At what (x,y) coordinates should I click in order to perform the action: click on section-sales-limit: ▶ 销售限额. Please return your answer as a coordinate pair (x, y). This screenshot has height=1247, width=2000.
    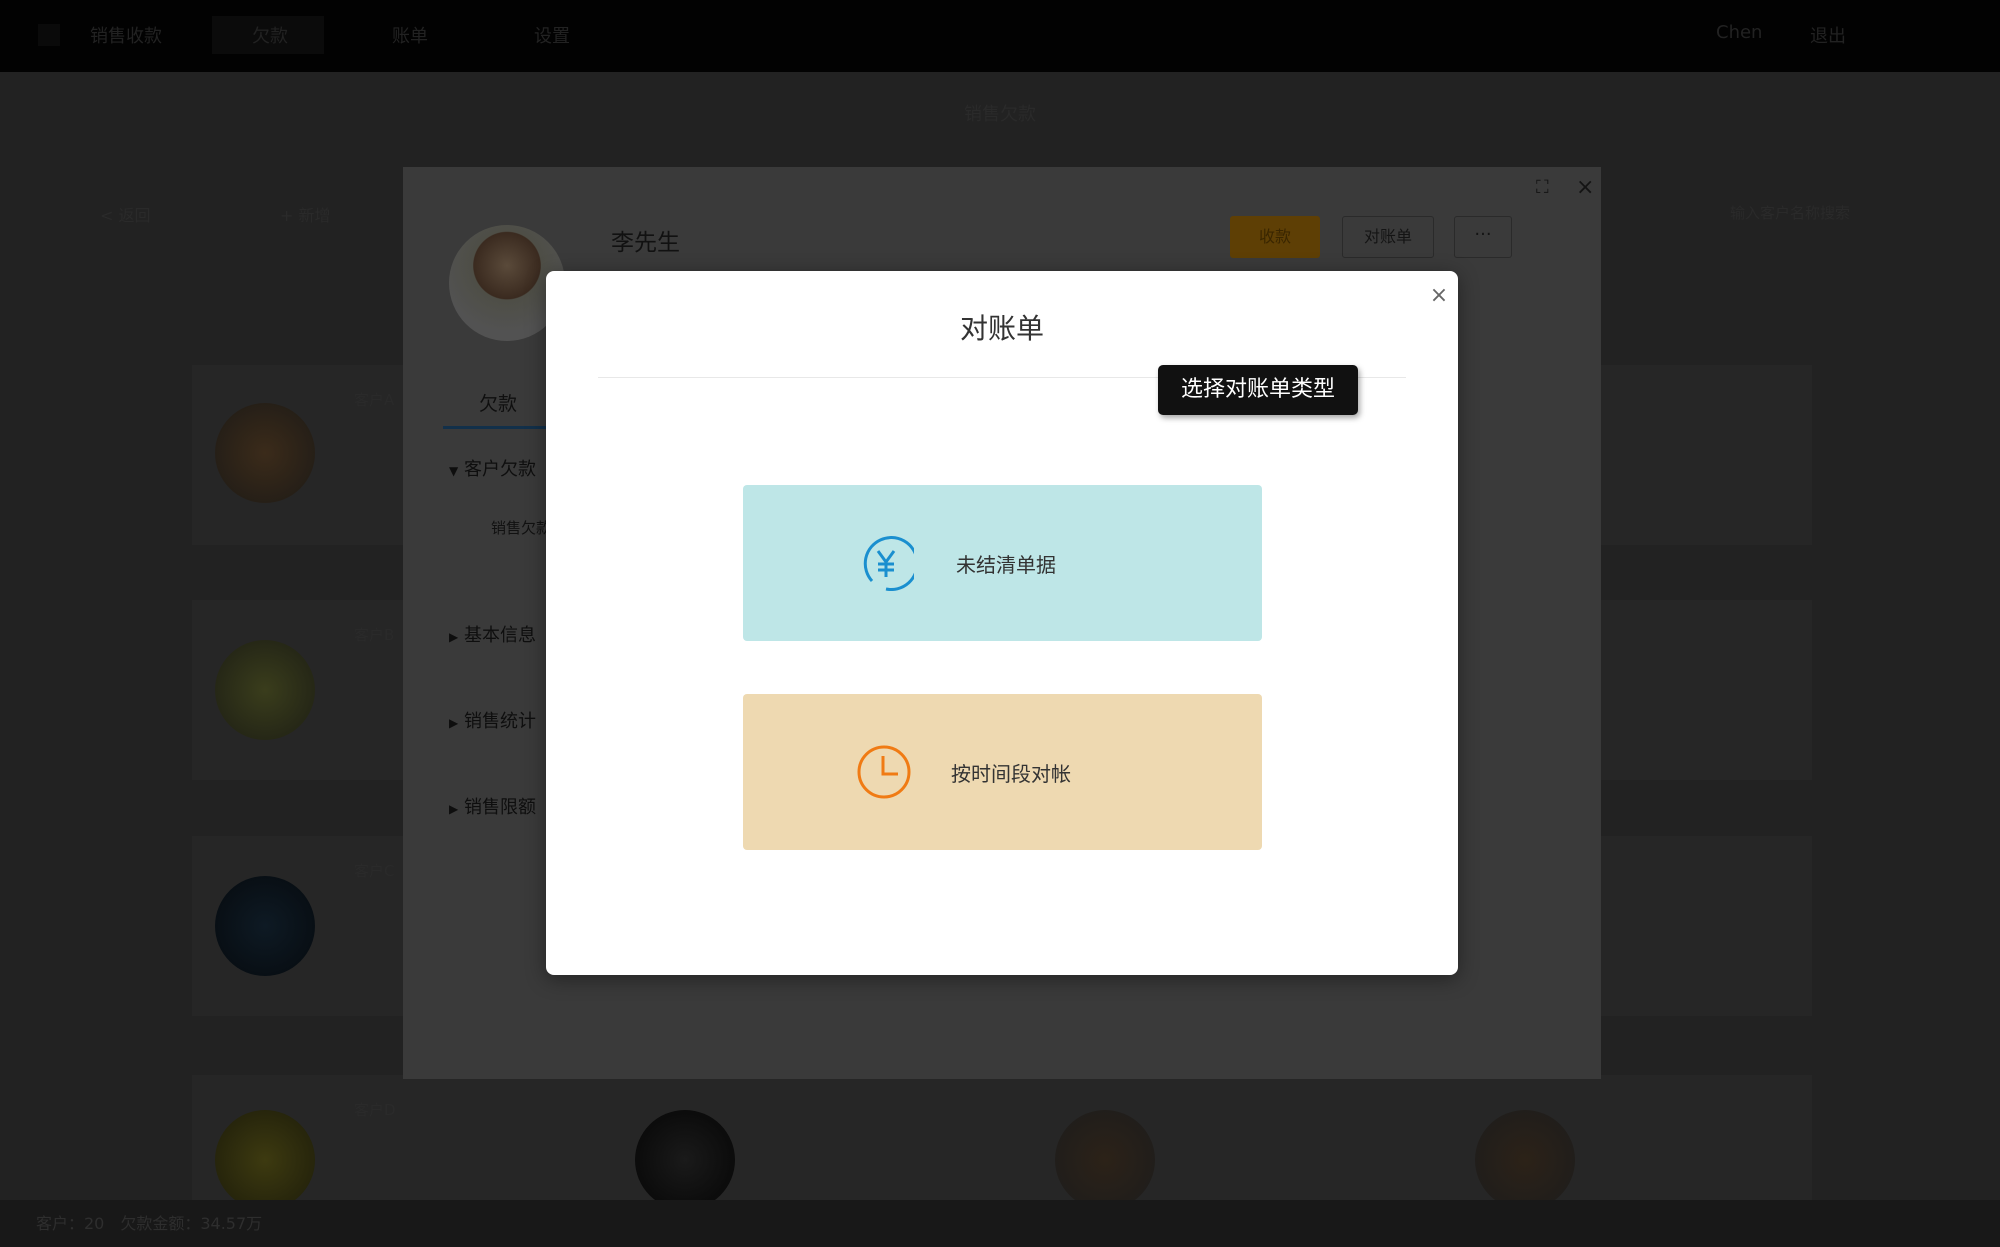
    Looking at the image, I should click on (492, 806).